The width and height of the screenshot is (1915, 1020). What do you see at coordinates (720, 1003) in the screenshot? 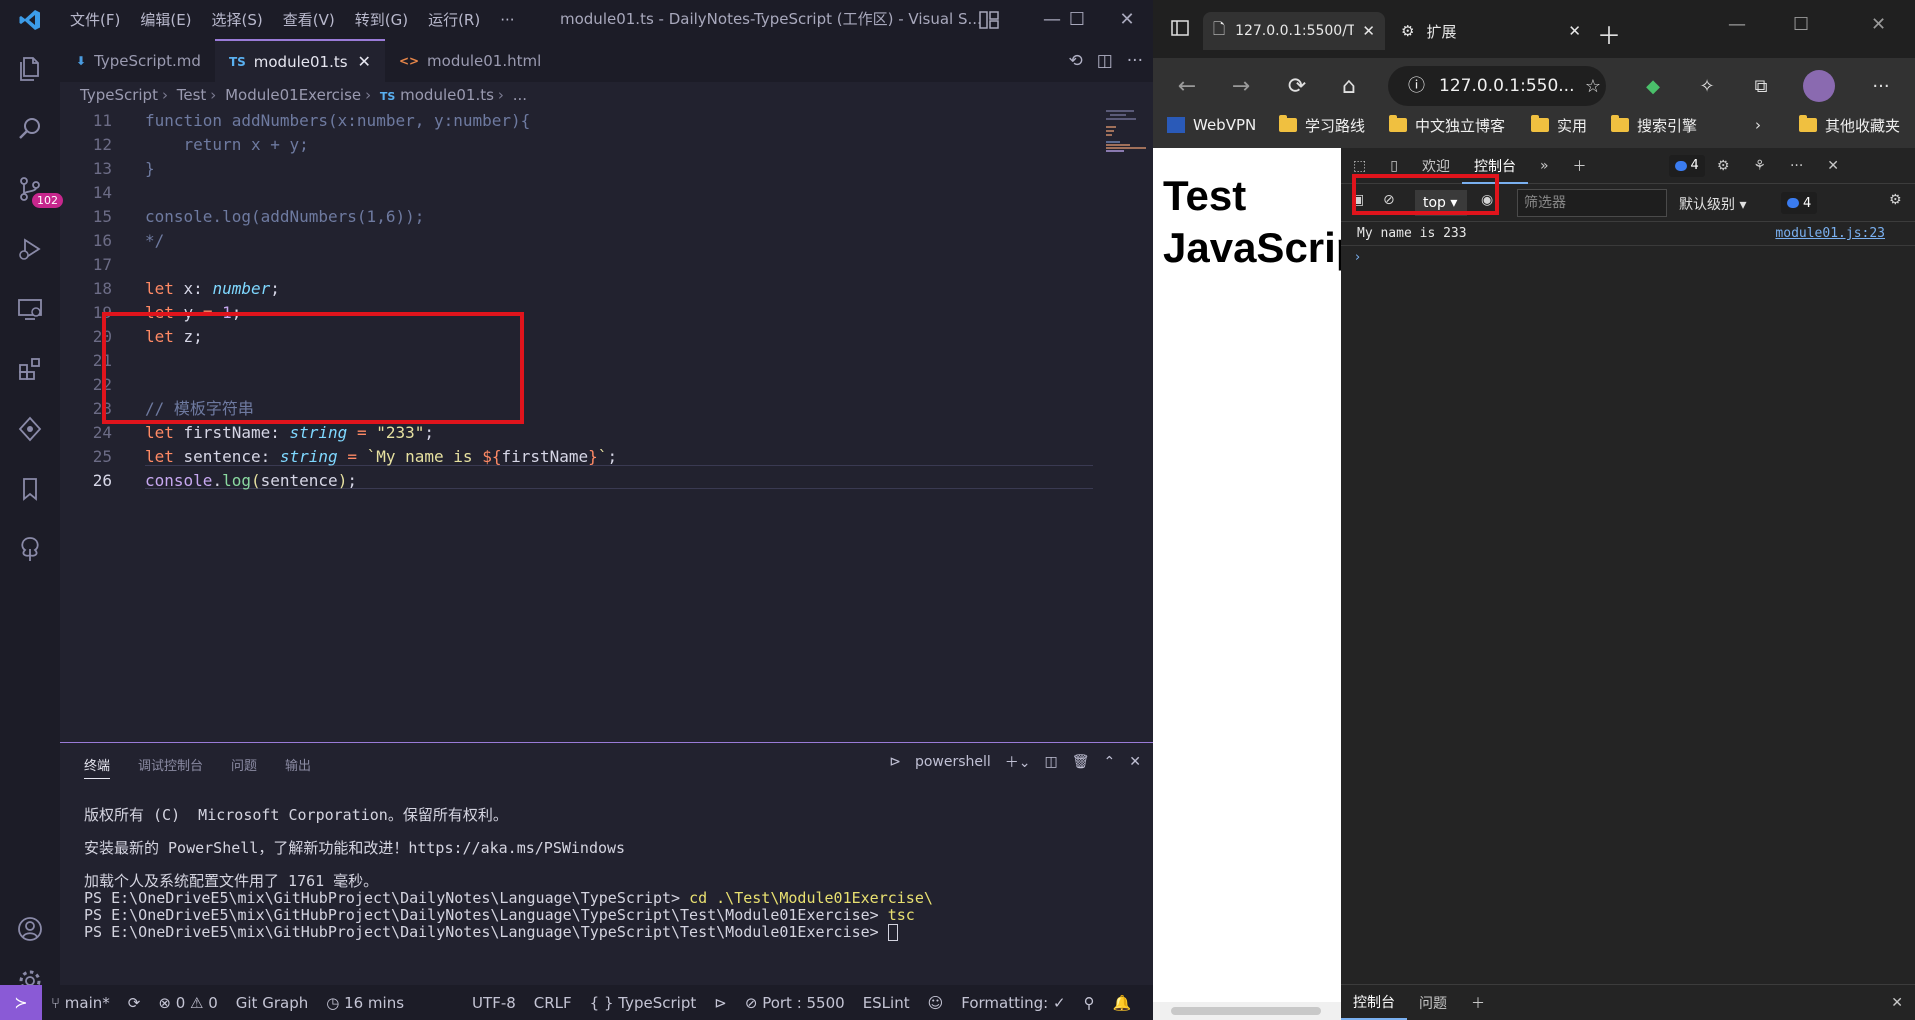
I see `feedback-icon: ⊳` at bounding box center [720, 1003].